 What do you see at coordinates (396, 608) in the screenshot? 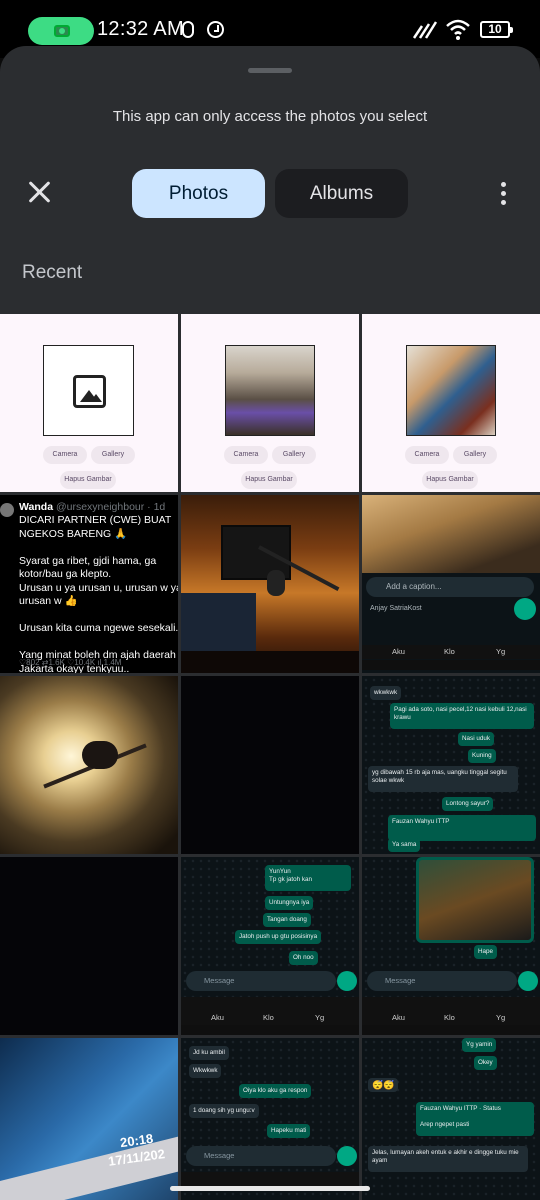
I see `contact-name: Anjay SatriaKost` at bounding box center [396, 608].